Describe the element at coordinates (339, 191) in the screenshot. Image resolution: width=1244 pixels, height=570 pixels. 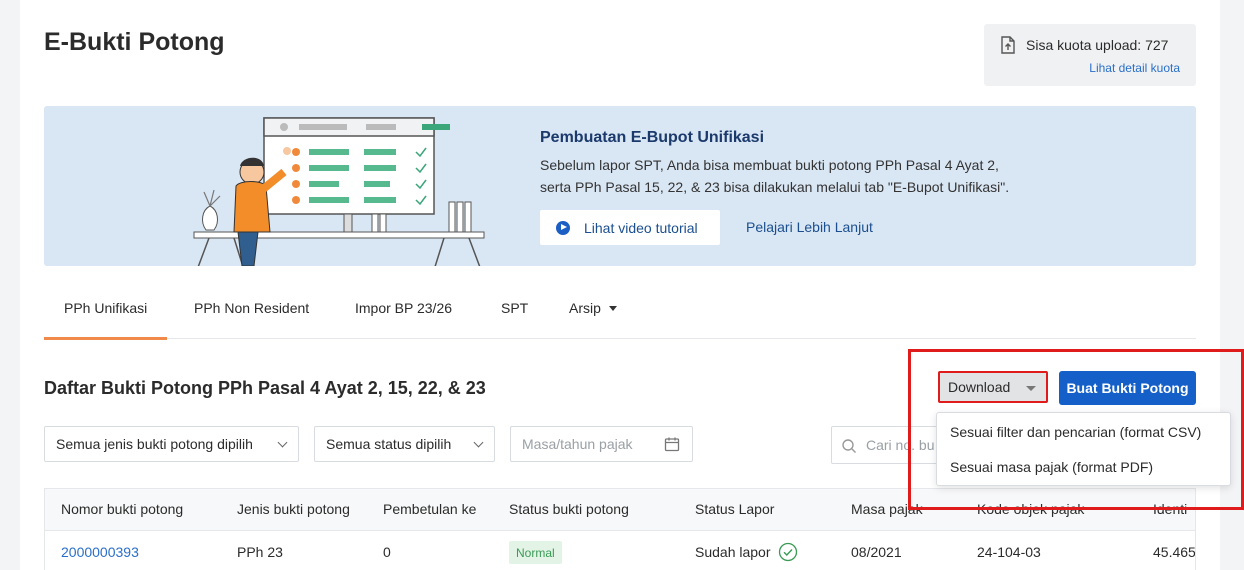
I see `banner-illustration` at that location.